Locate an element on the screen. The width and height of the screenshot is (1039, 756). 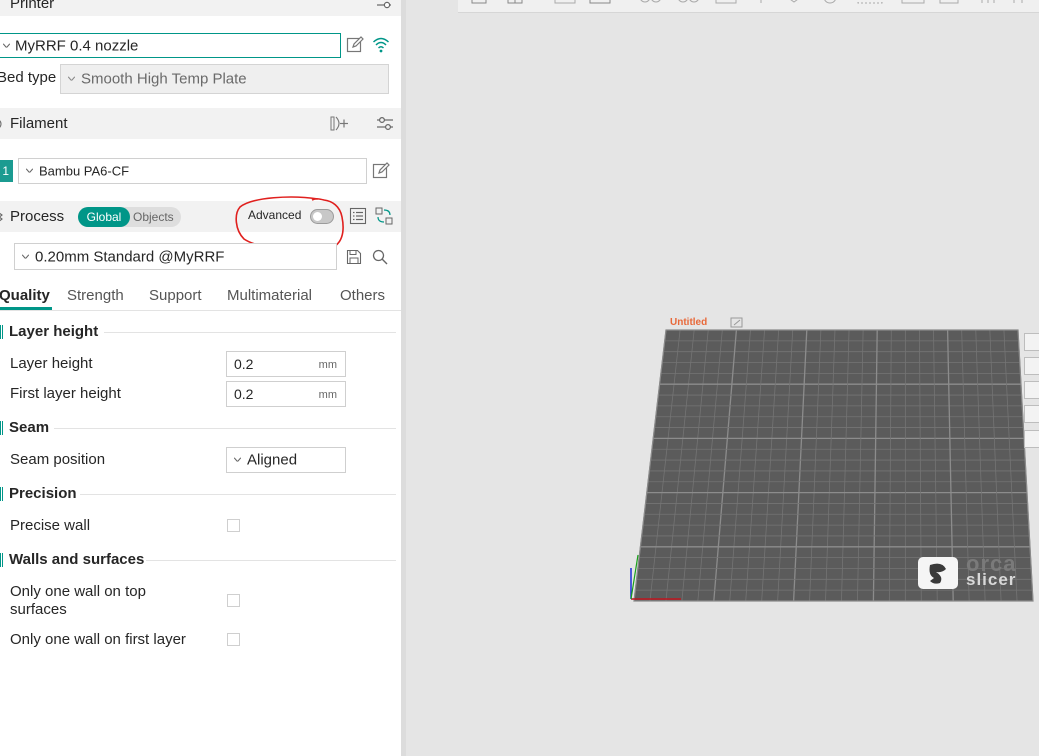
layer-height-unit: mm is located at coordinates (327, 365).